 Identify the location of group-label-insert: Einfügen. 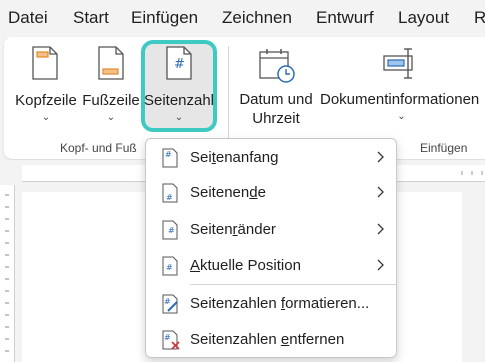
(444, 148).